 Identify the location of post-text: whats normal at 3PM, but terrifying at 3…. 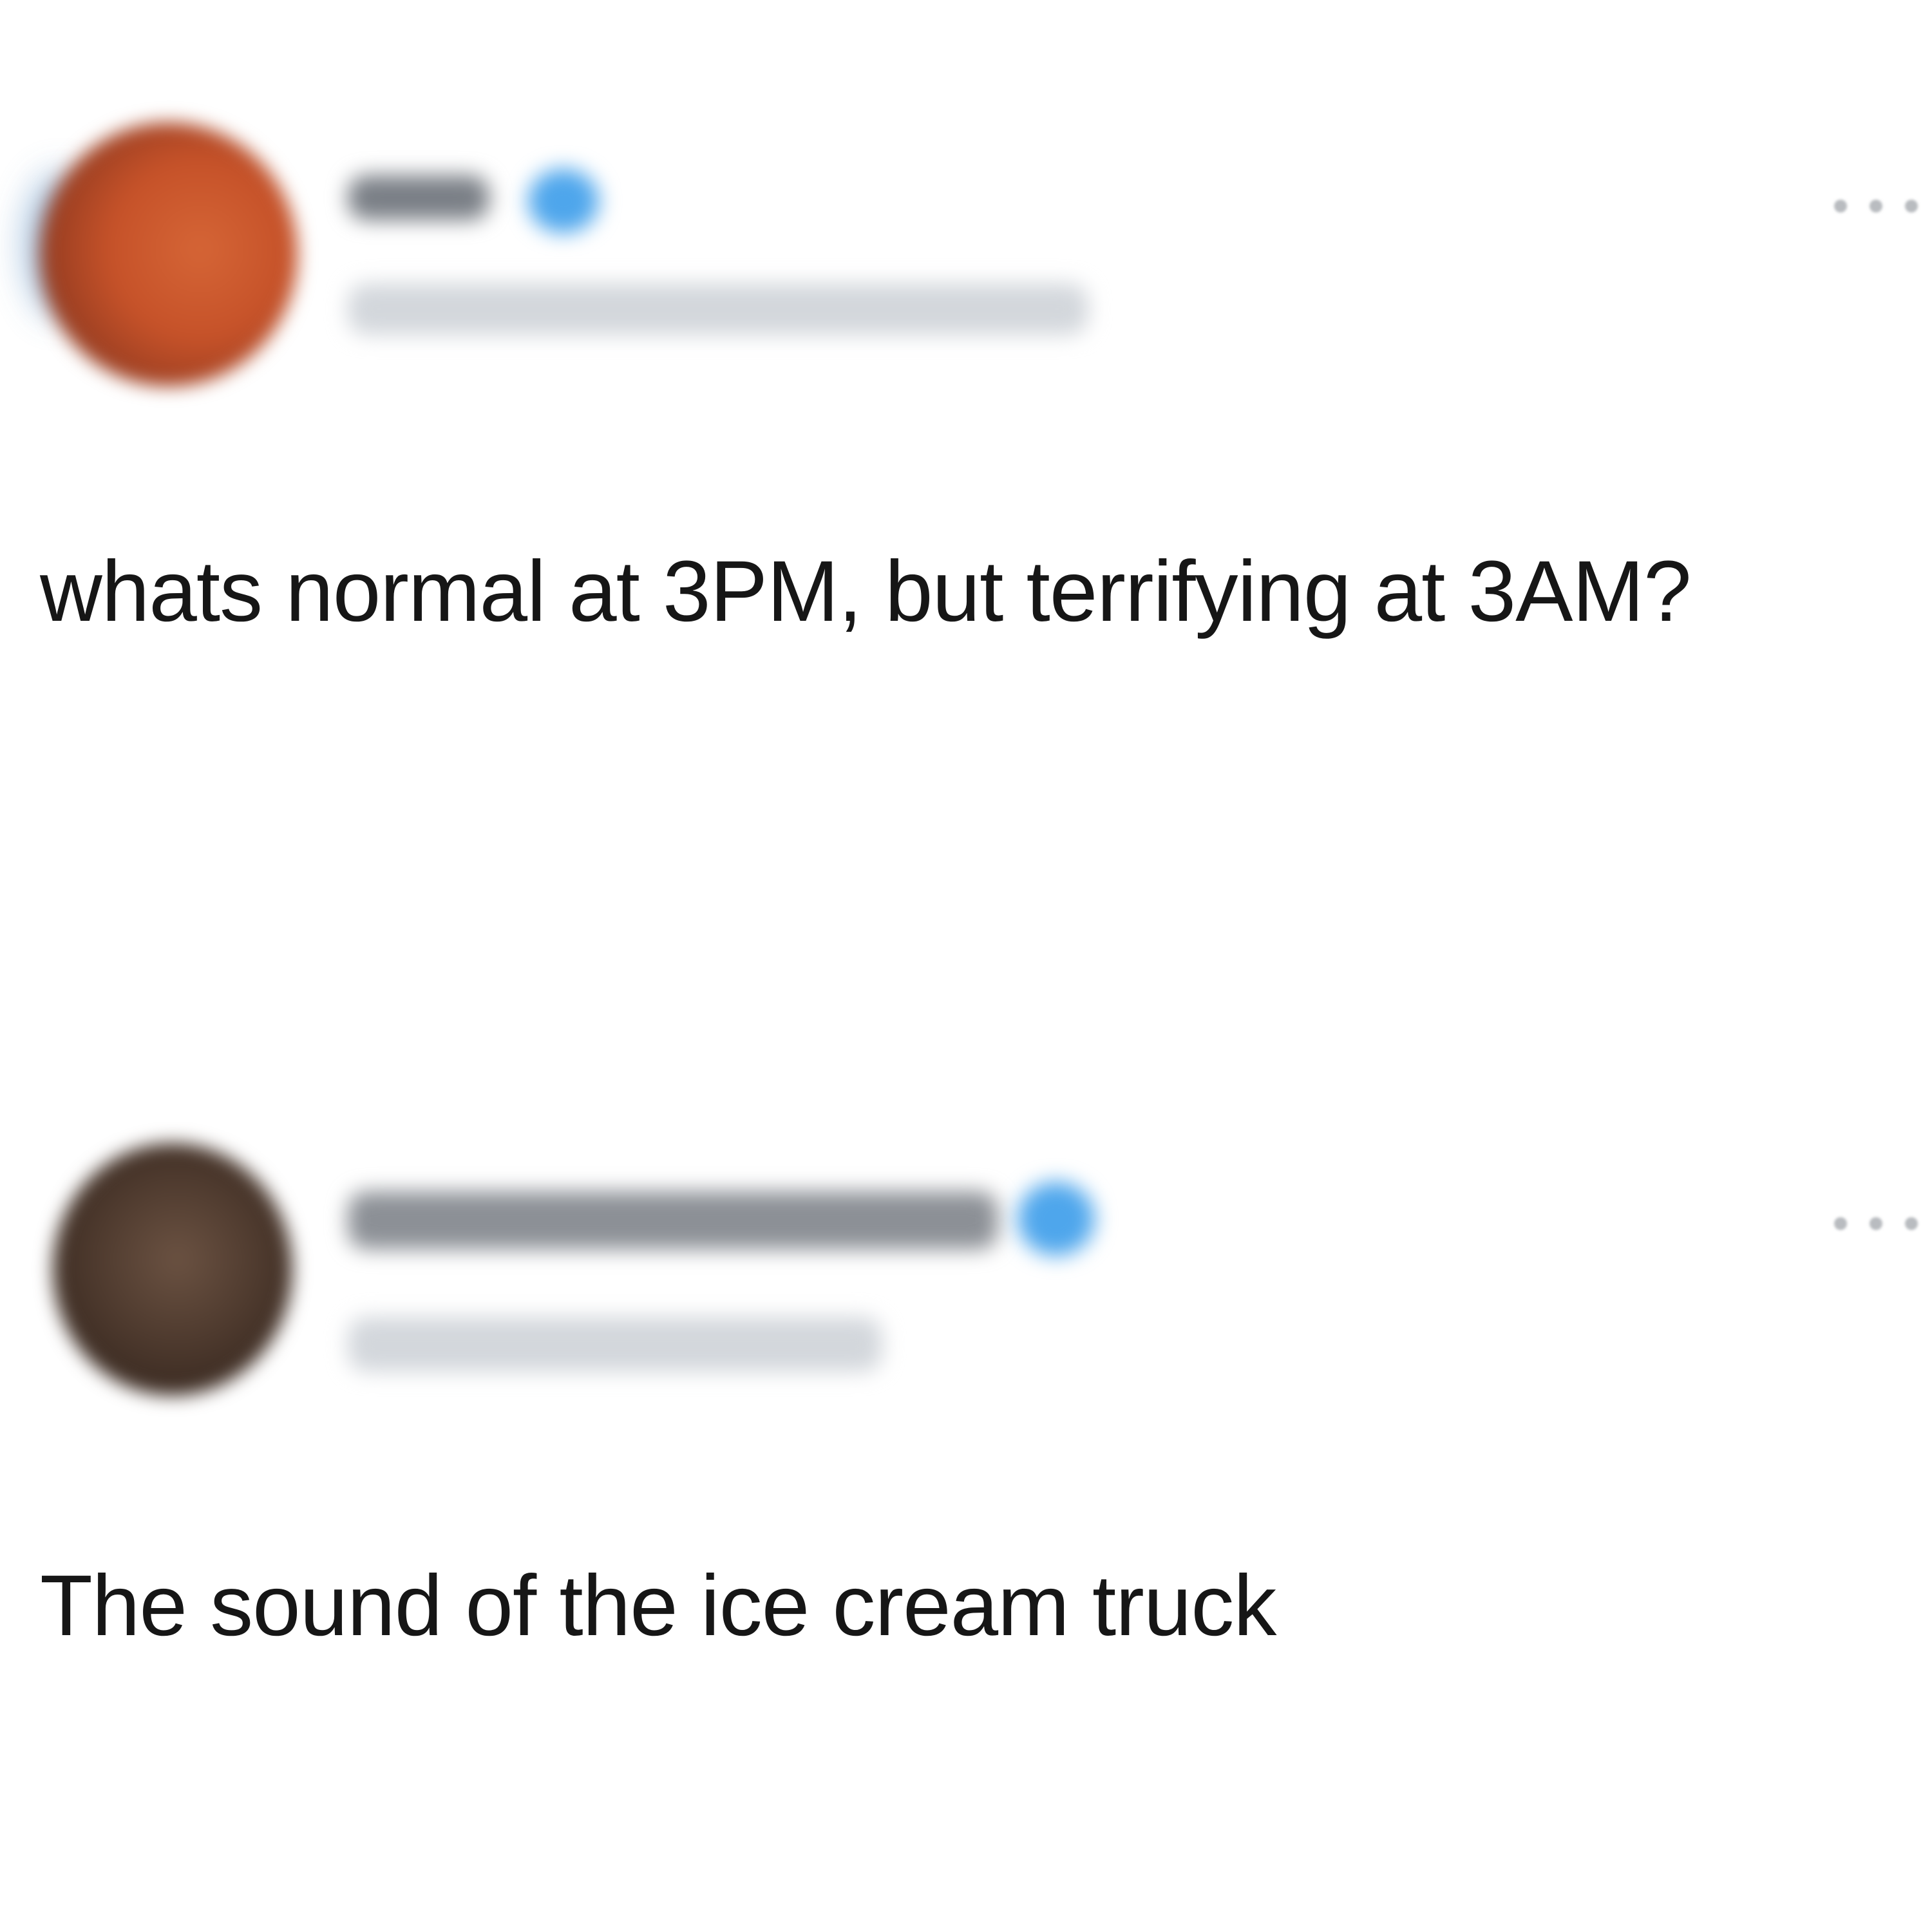
(866, 591).